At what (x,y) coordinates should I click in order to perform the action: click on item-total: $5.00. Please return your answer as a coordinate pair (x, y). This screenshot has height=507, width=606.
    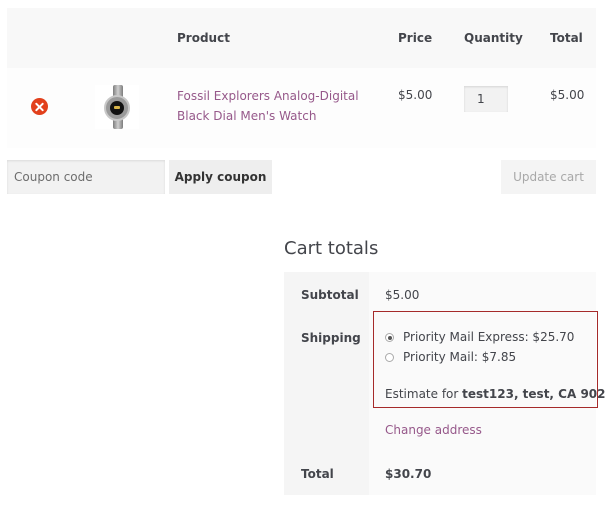
    Looking at the image, I should click on (567, 95).